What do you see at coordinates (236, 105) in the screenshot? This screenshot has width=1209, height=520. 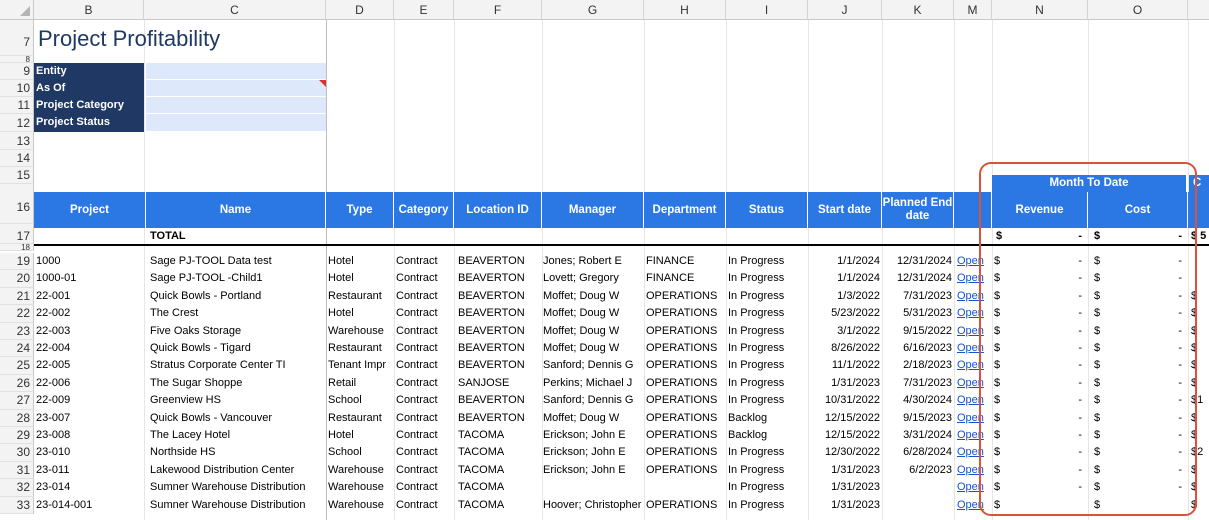 I see `project-category-field` at bounding box center [236, 105].